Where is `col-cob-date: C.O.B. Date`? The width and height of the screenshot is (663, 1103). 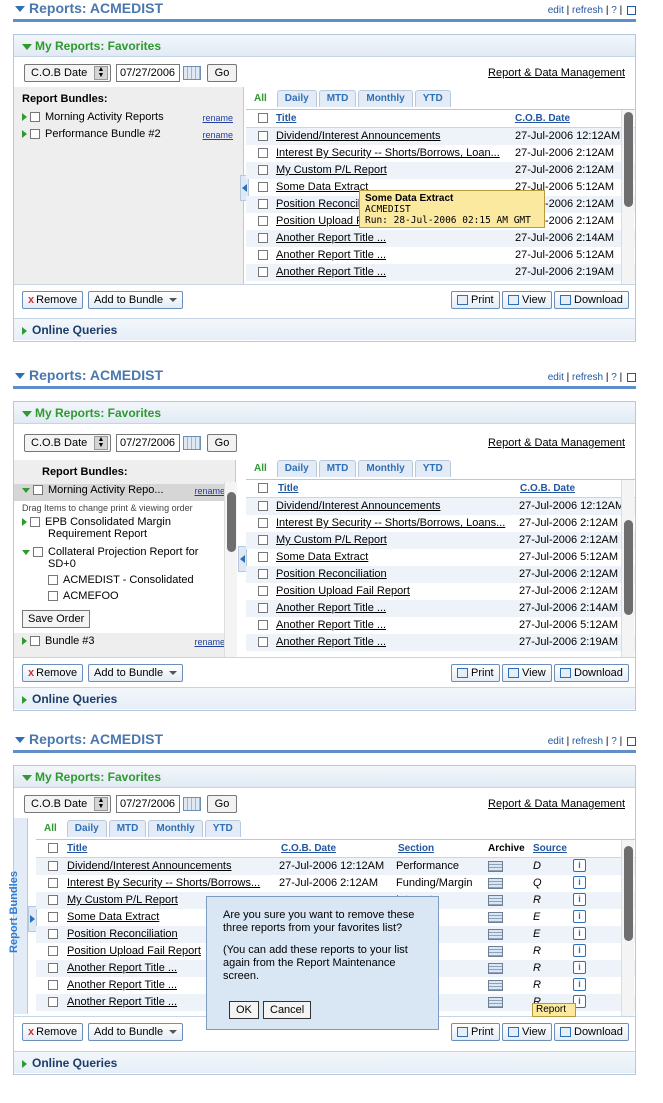 col-cob-date: C.O.B. Date is located at coordinates (547, 488).